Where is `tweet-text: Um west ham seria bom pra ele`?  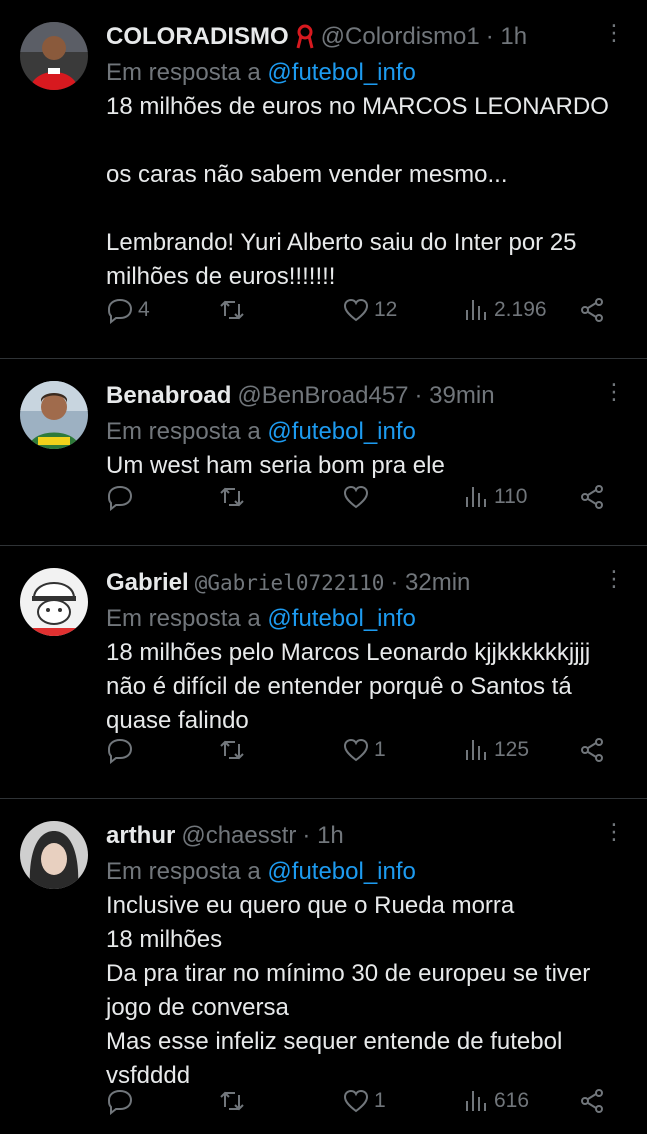 tweet-text: Um west ham seria bom pra ele is located at coordinates (275, 465).